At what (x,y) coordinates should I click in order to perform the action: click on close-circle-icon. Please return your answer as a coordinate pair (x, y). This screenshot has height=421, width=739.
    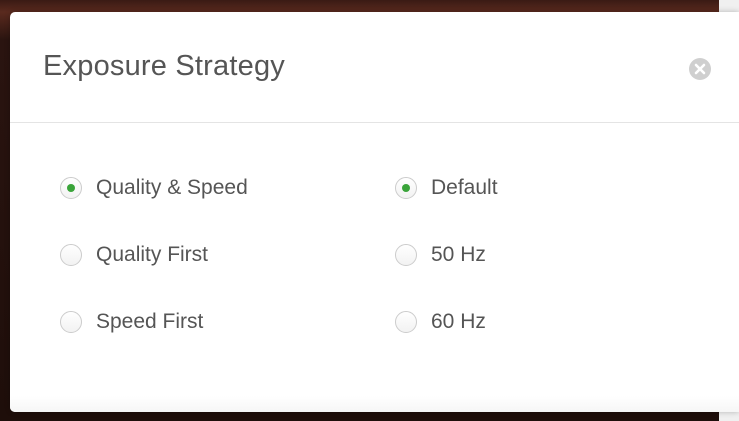
    Looking at the image, I should click on (700, 69).